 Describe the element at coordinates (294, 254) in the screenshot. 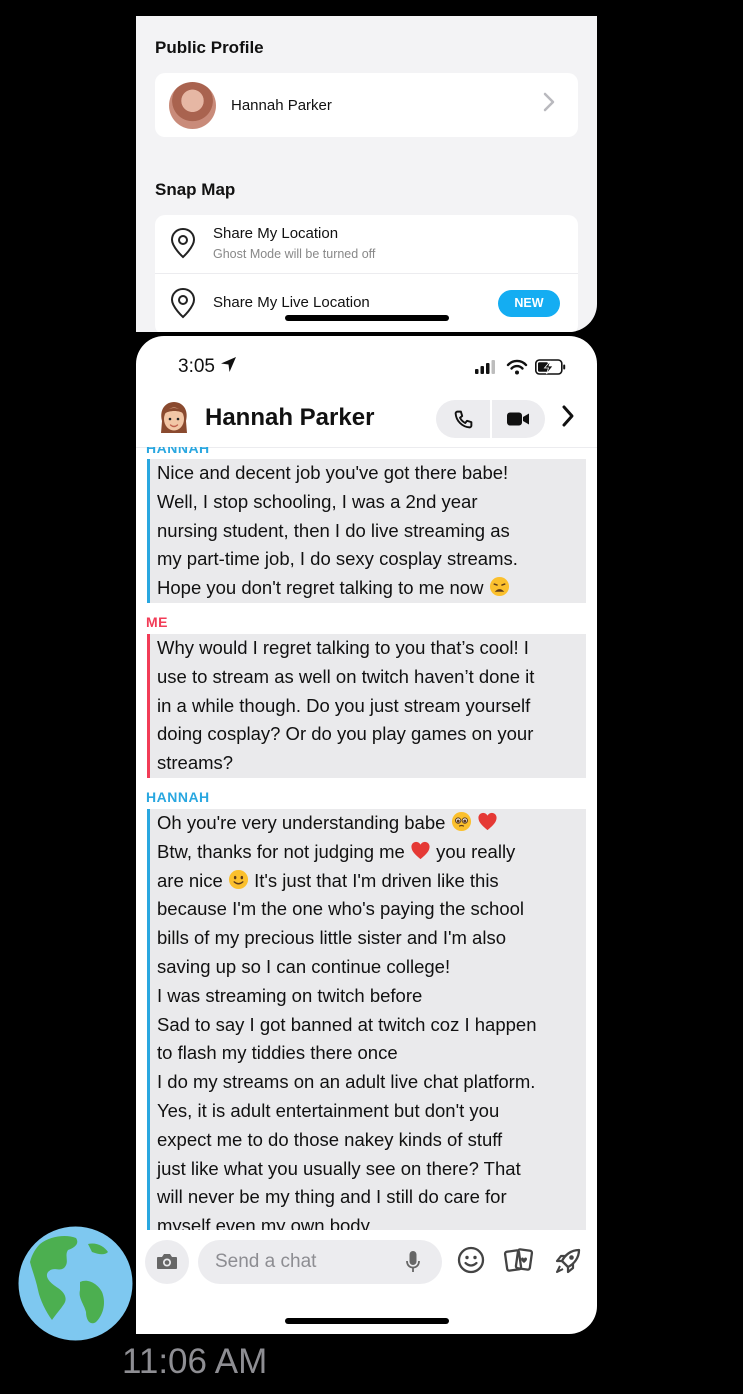

I see `share-location-subtitle: Ghost Mode will be turned off` at that location.